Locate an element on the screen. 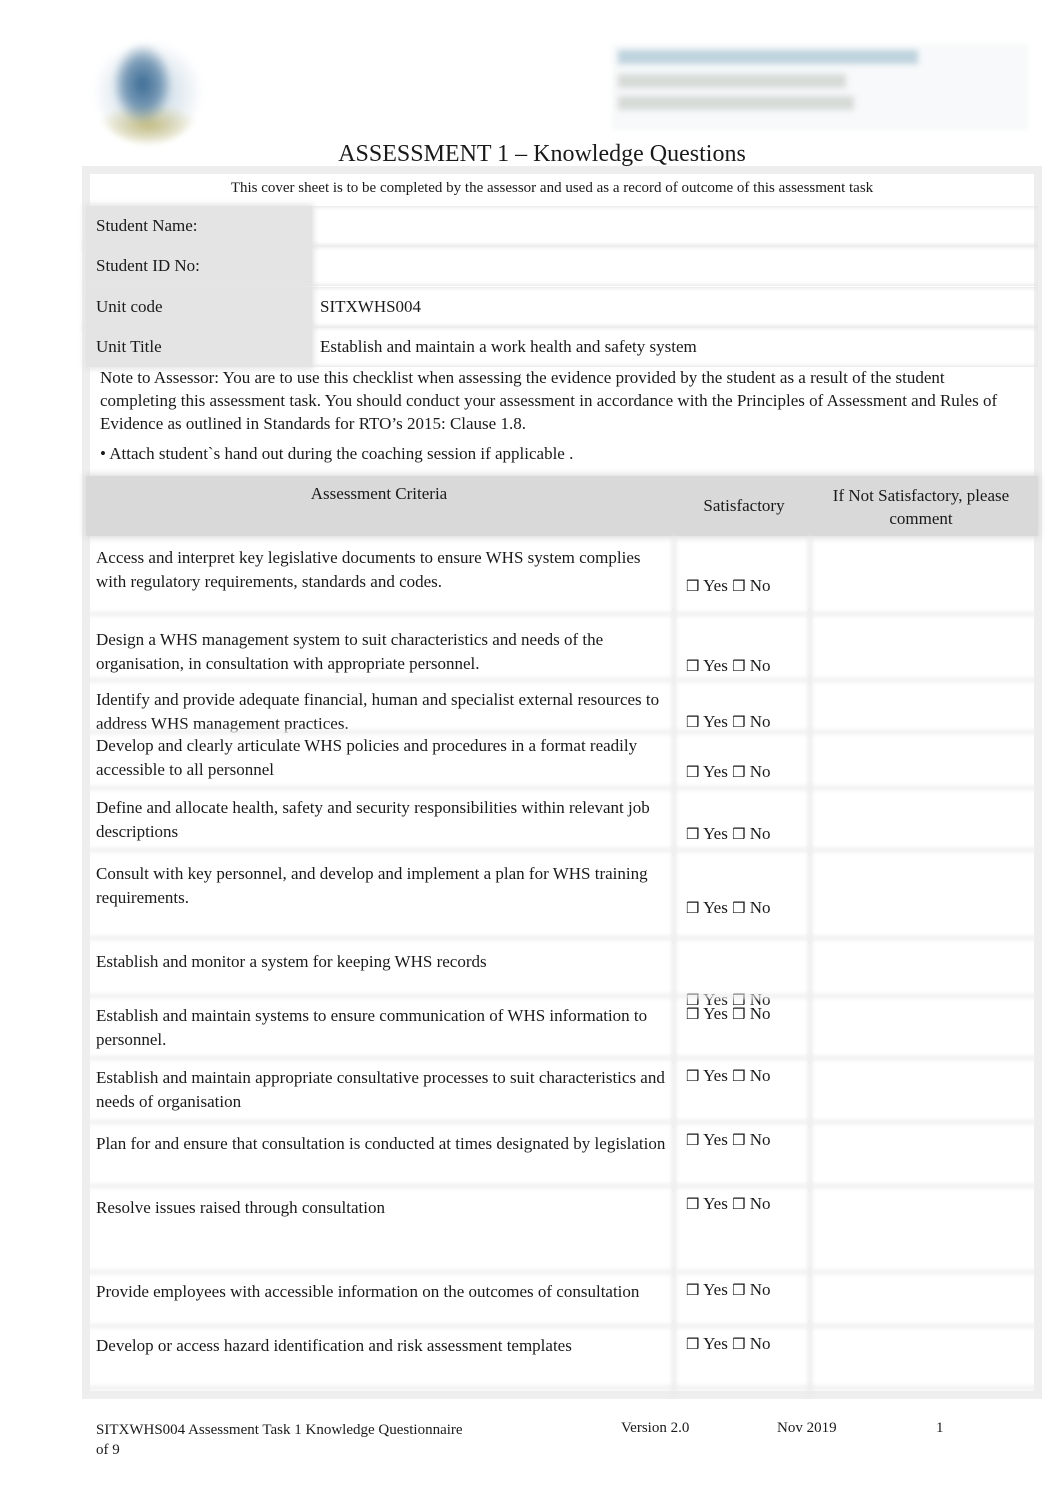  institution-logo-icon is located at coordinates (148, 92).